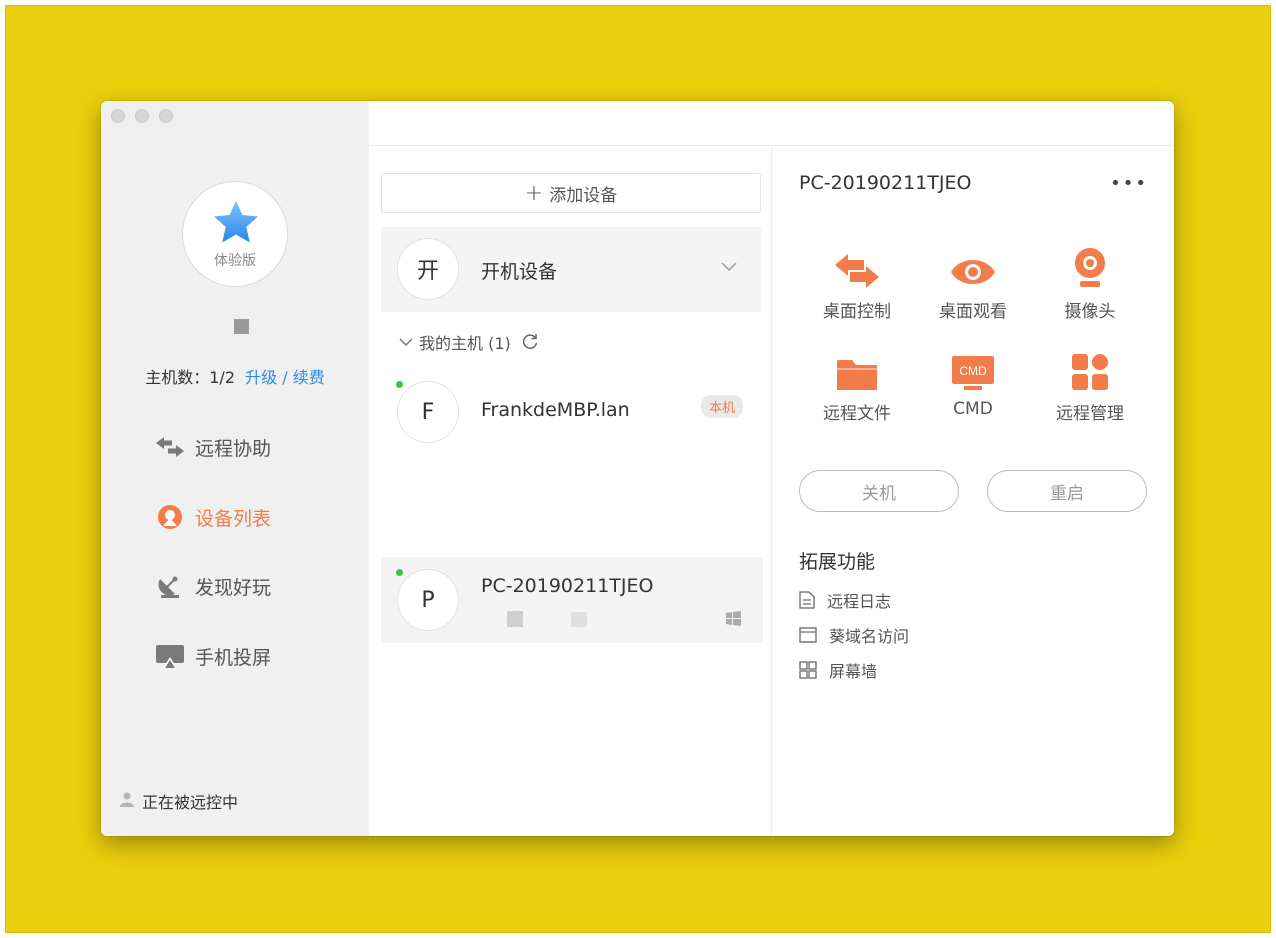 The image size is (1276, 938). I want to click on action-label: 桌面控制, so click(857, 312).